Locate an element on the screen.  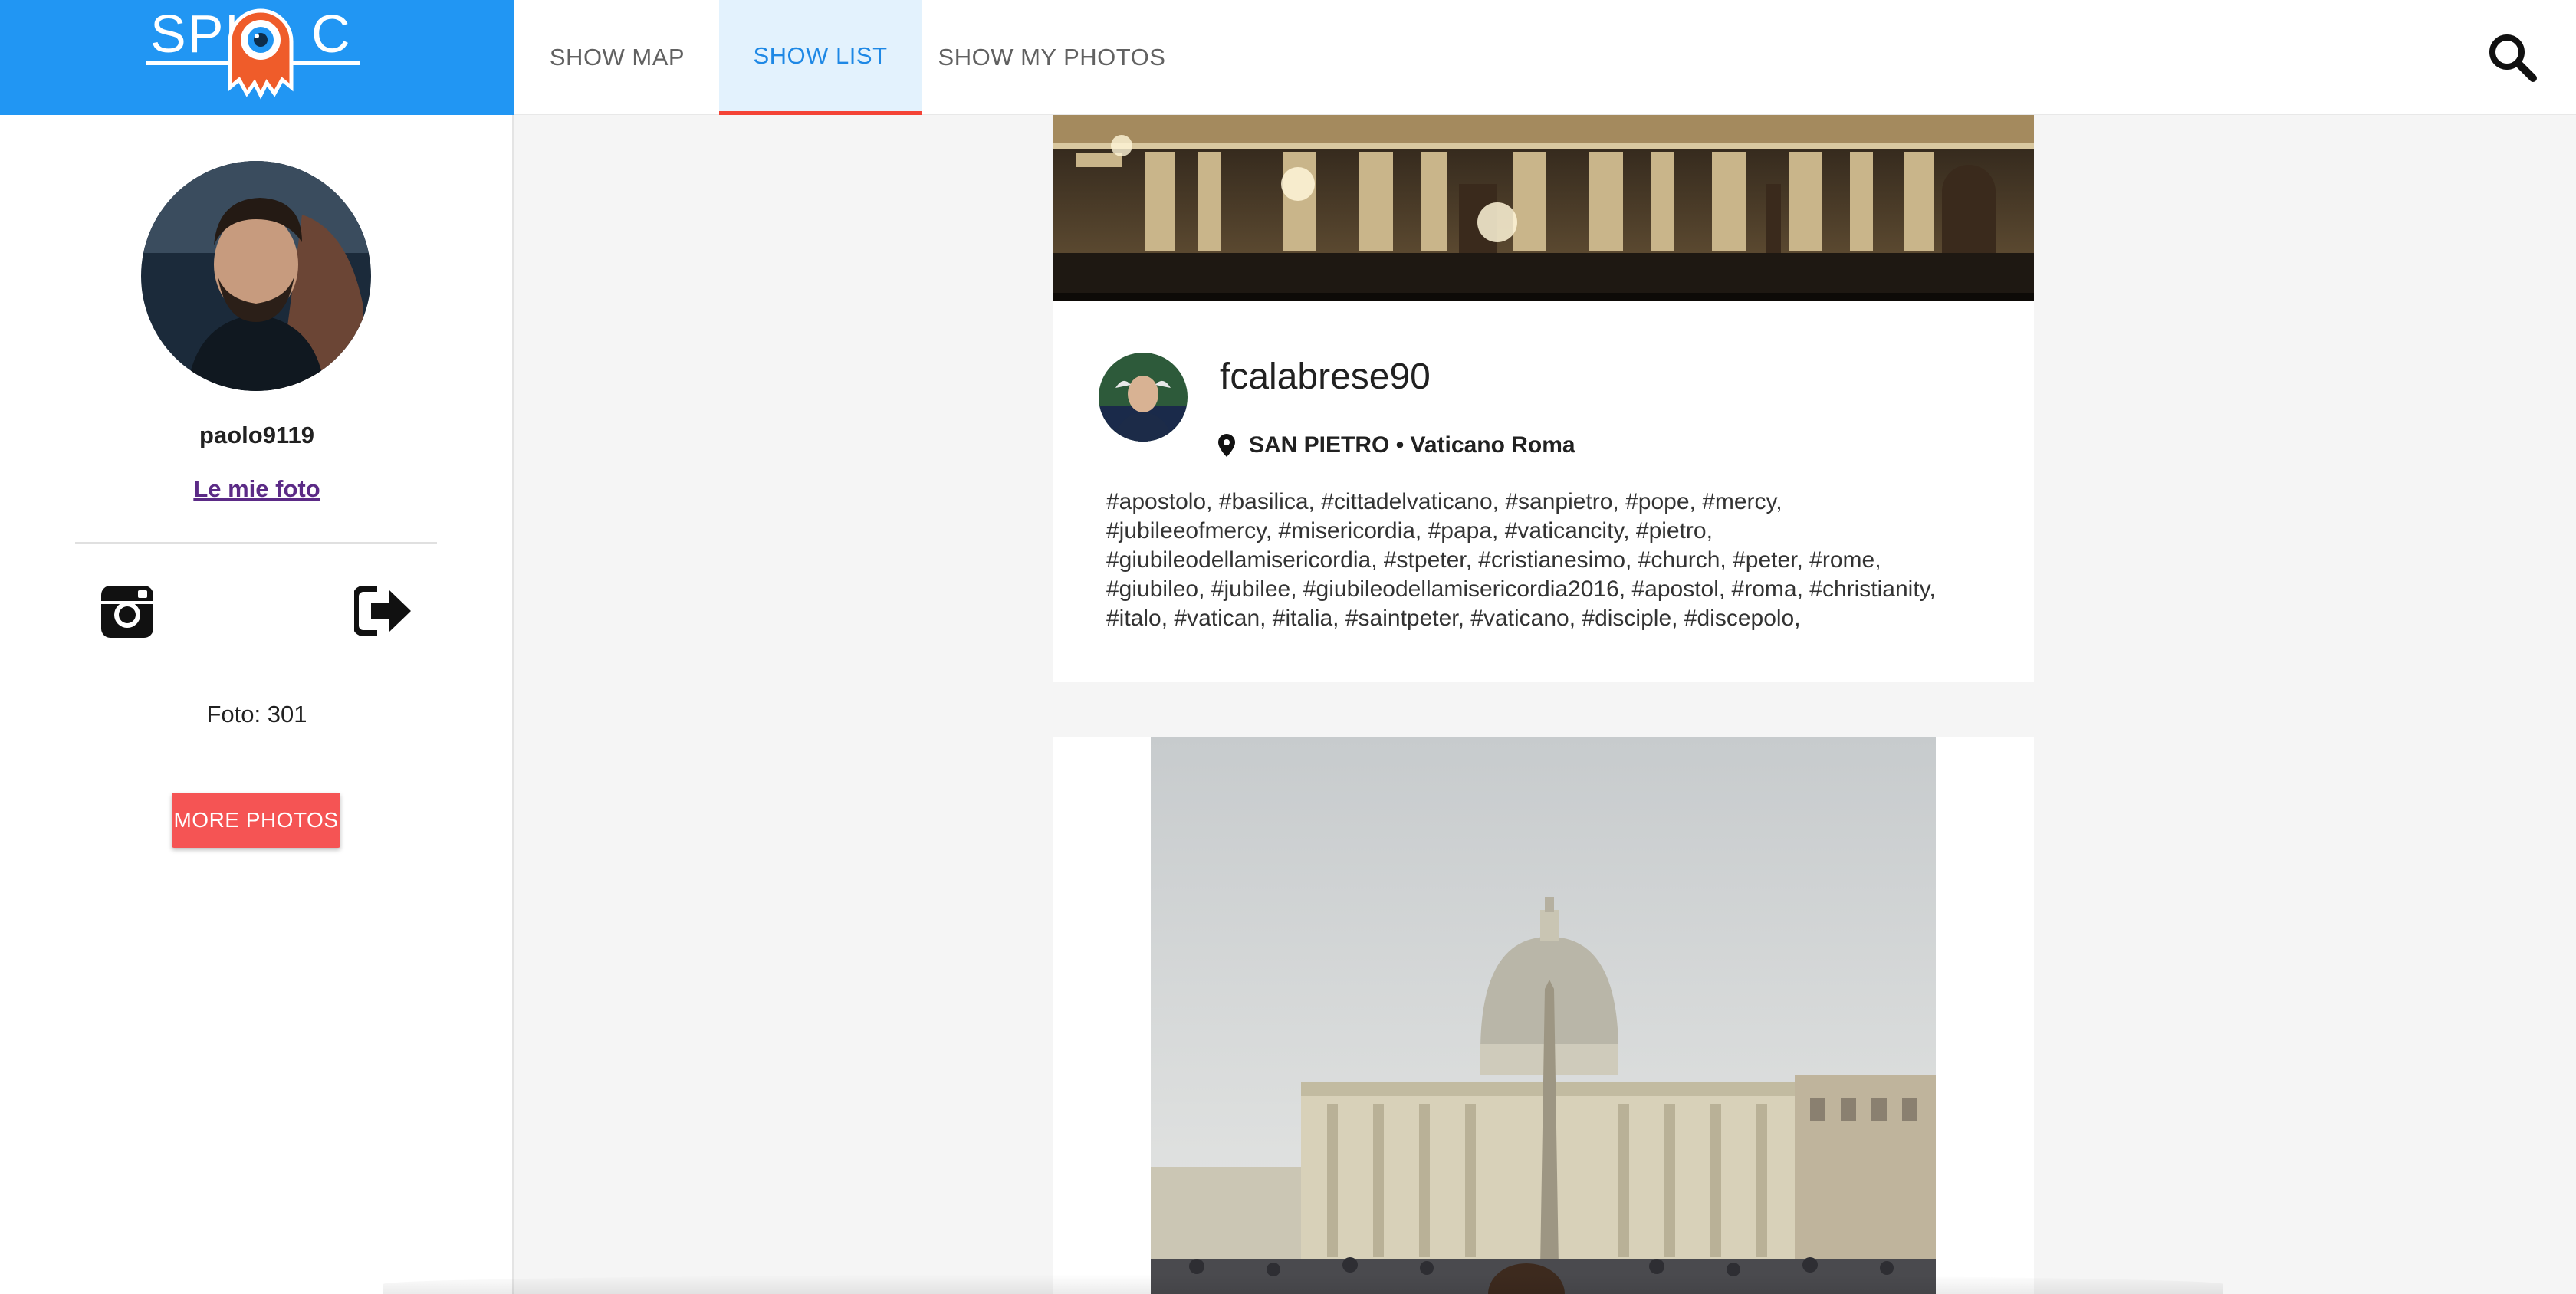
post-location: SAN PIETRO • Vaticano Roma is located at coordinates (1412, 445).